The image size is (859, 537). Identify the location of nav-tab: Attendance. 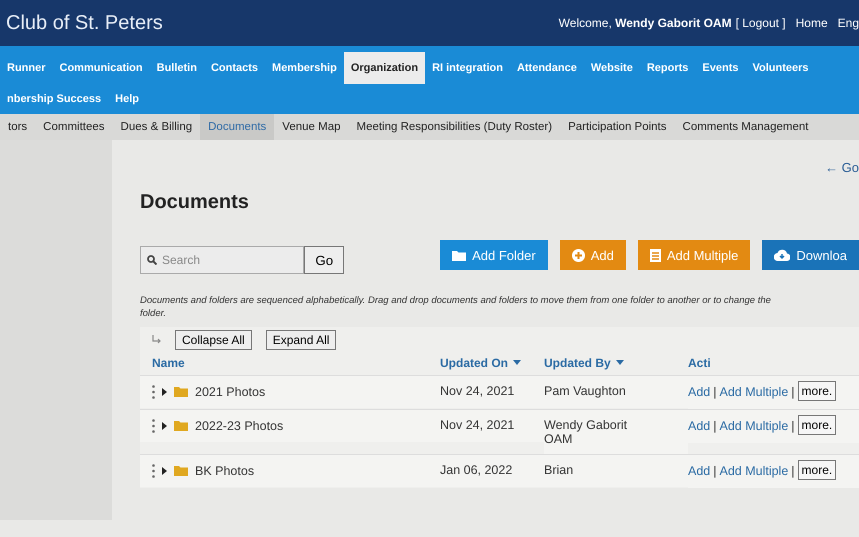
(547, 68).